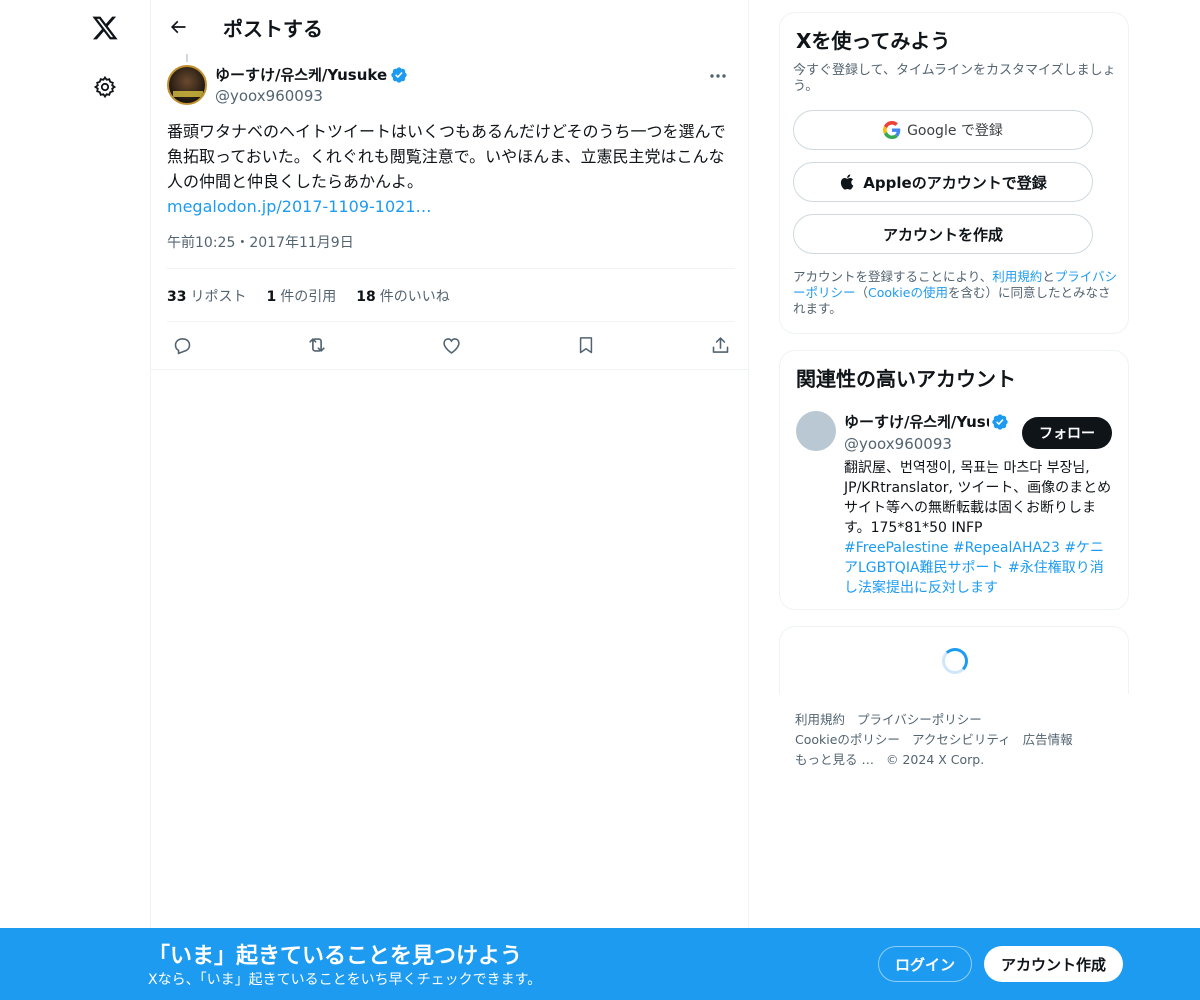  Describe the element at coordinates (935, 759) in the screenshot. I see `copyright: © 2024 X Corp.` at that location.